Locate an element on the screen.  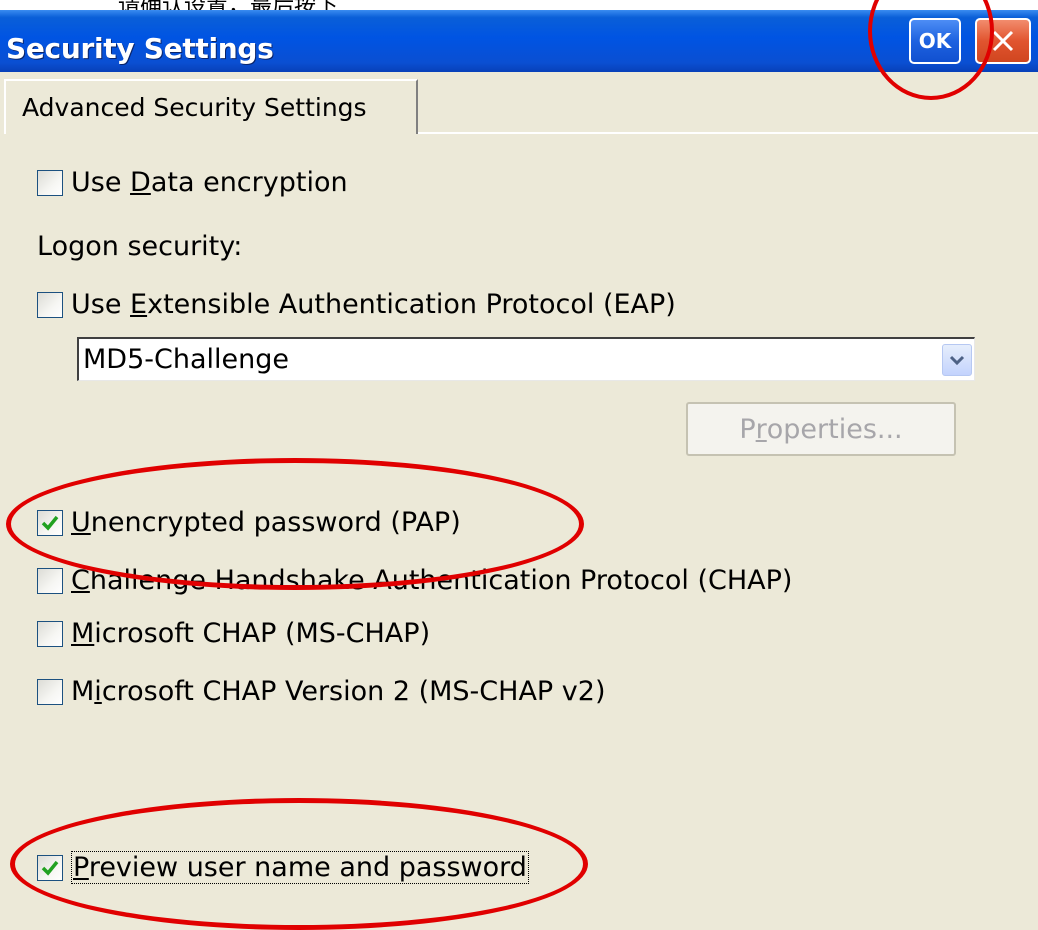
pap-option: Unencrypted password (PAP) is located at coordinates (249, 522).